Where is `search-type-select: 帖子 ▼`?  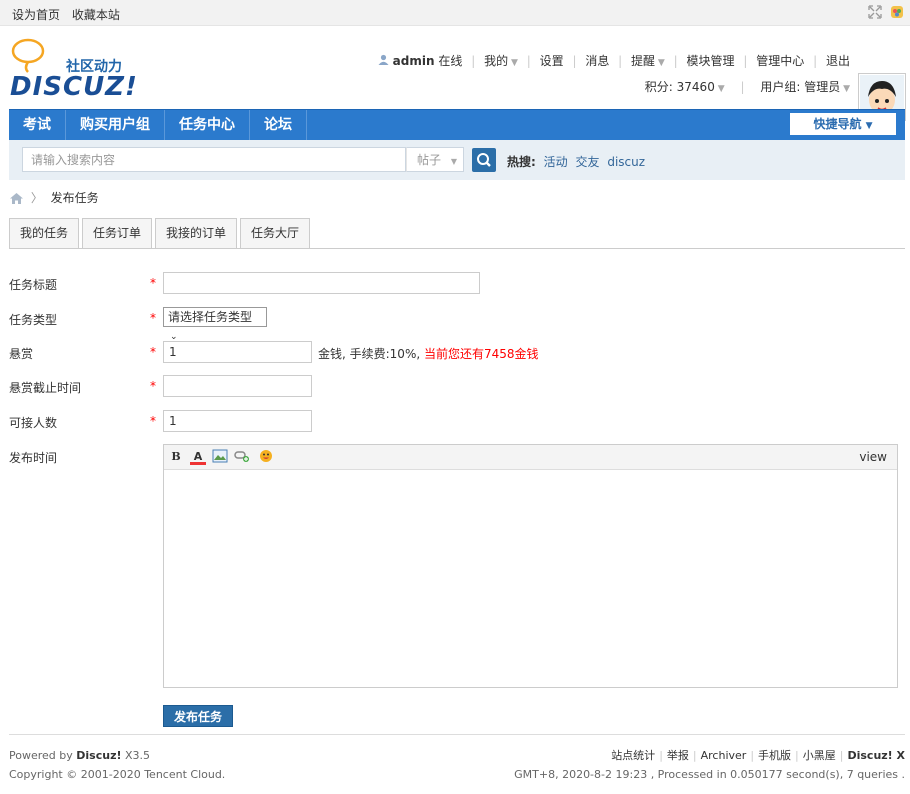 search-type-select: 帖子 ▼ is located at coordinates (435, 159).